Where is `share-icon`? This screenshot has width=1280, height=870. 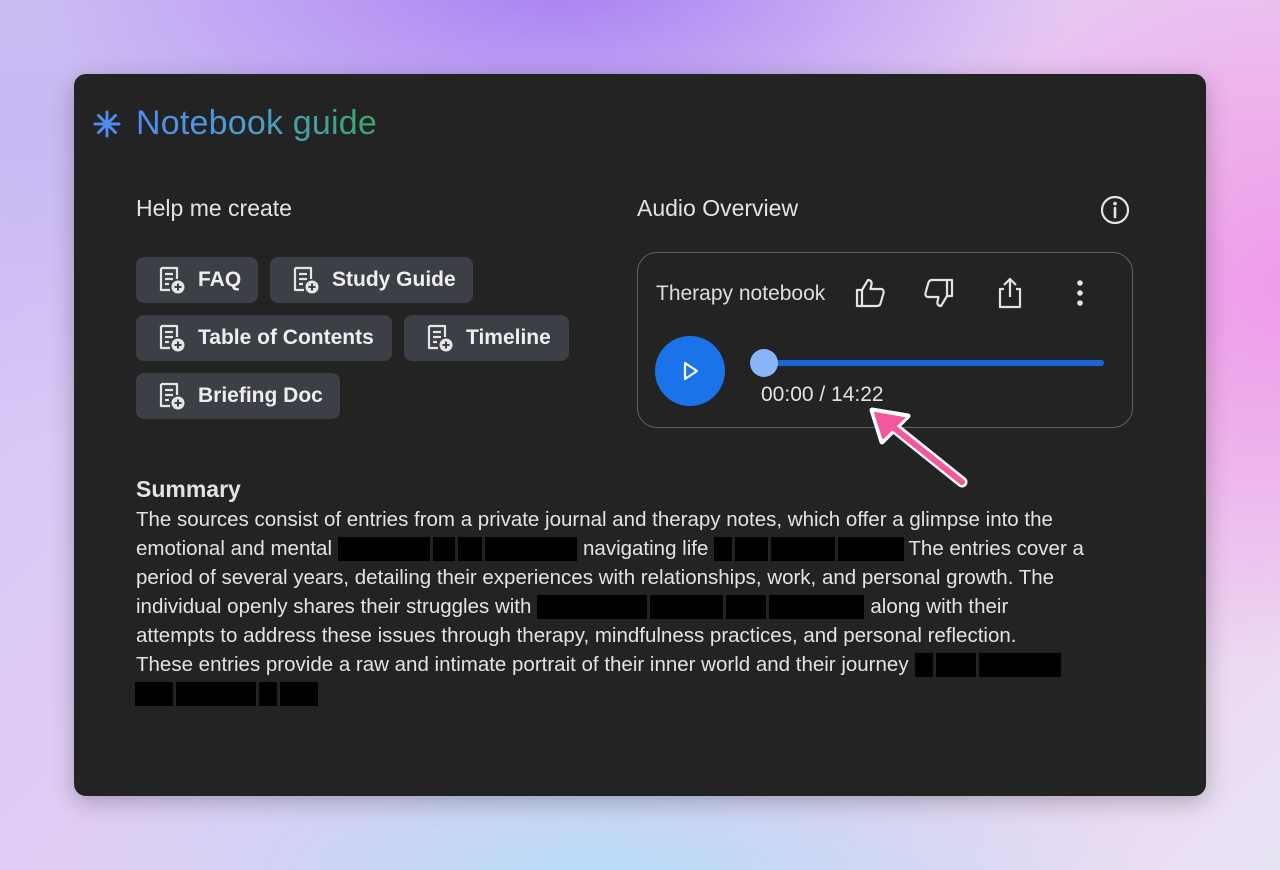 share-icon is located at coordinates (1010, 293).